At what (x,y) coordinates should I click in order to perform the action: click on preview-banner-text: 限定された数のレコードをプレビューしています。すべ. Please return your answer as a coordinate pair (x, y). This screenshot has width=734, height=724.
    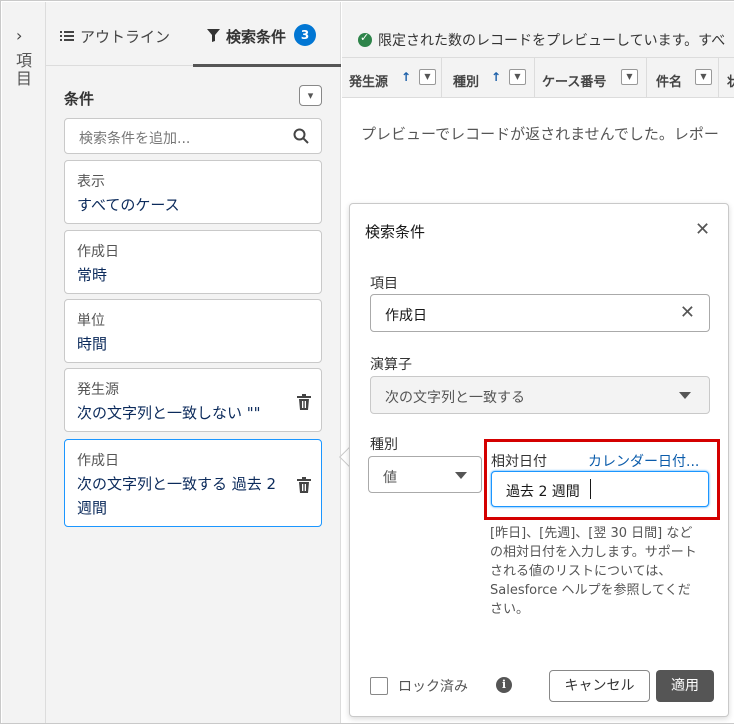
    Looking at the image, I should click on (552, 41).